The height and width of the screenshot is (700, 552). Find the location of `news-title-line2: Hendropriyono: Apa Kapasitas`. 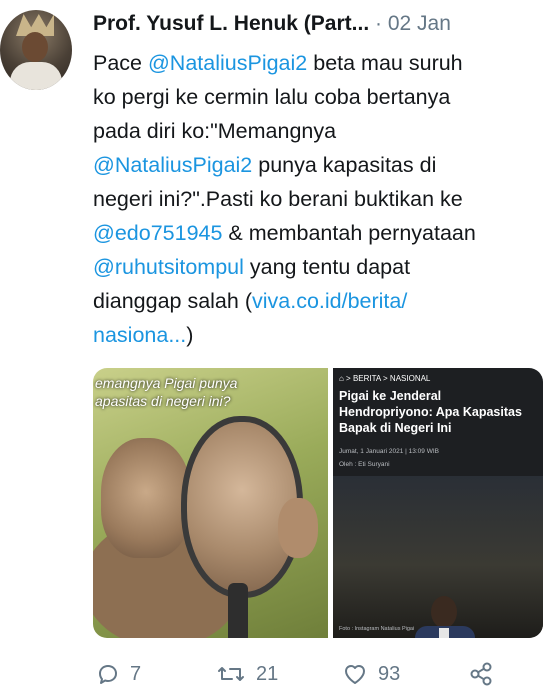

news-title-line2: Hendropriyono: Apa Kapasitas is located at coordinates (430, 412).